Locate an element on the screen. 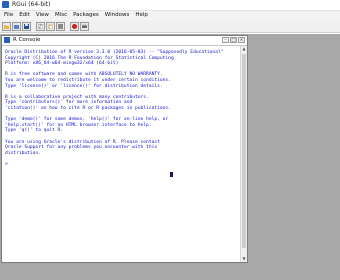  open-script-button is located at coordinates (6, 26).